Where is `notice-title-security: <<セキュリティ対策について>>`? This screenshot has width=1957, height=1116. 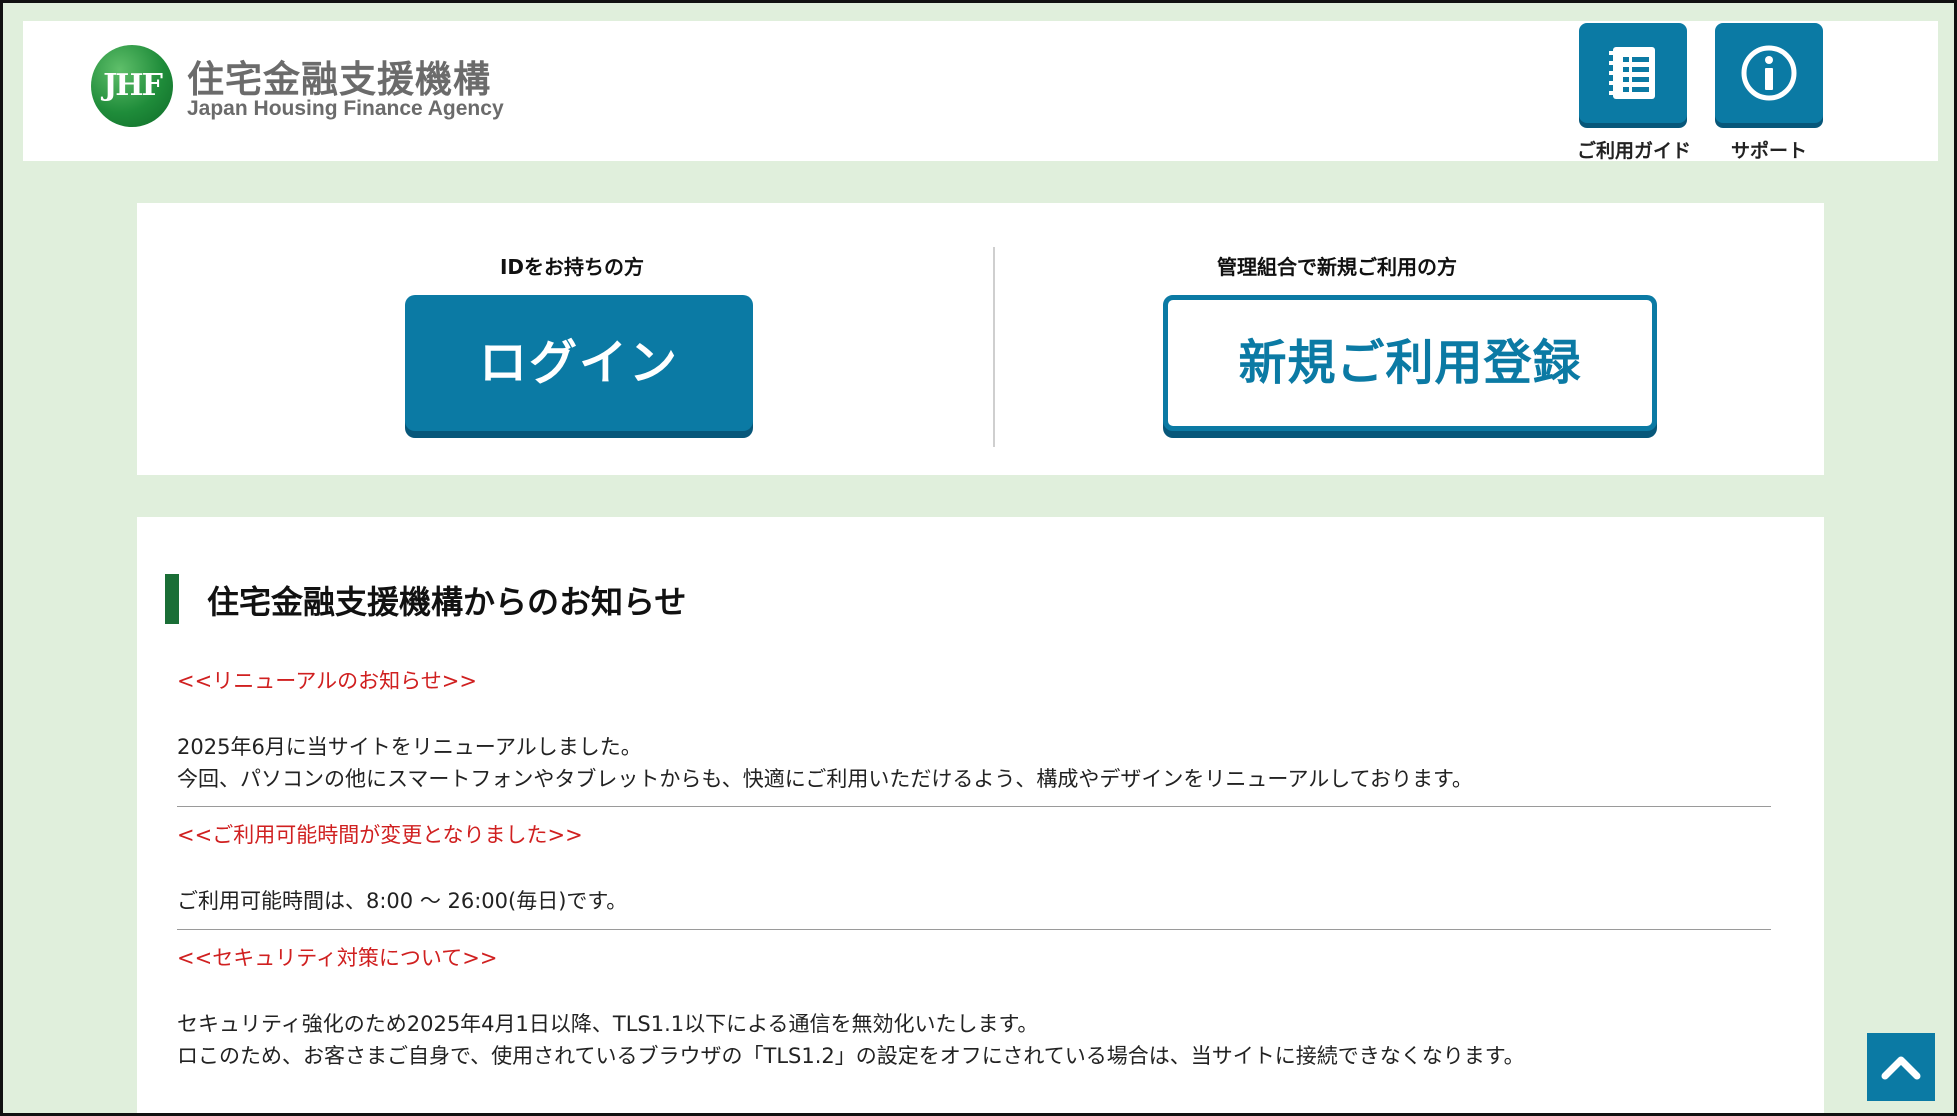 notice-title-security: <<セキュリティ対策について>> is located at coordinates (337, 958).